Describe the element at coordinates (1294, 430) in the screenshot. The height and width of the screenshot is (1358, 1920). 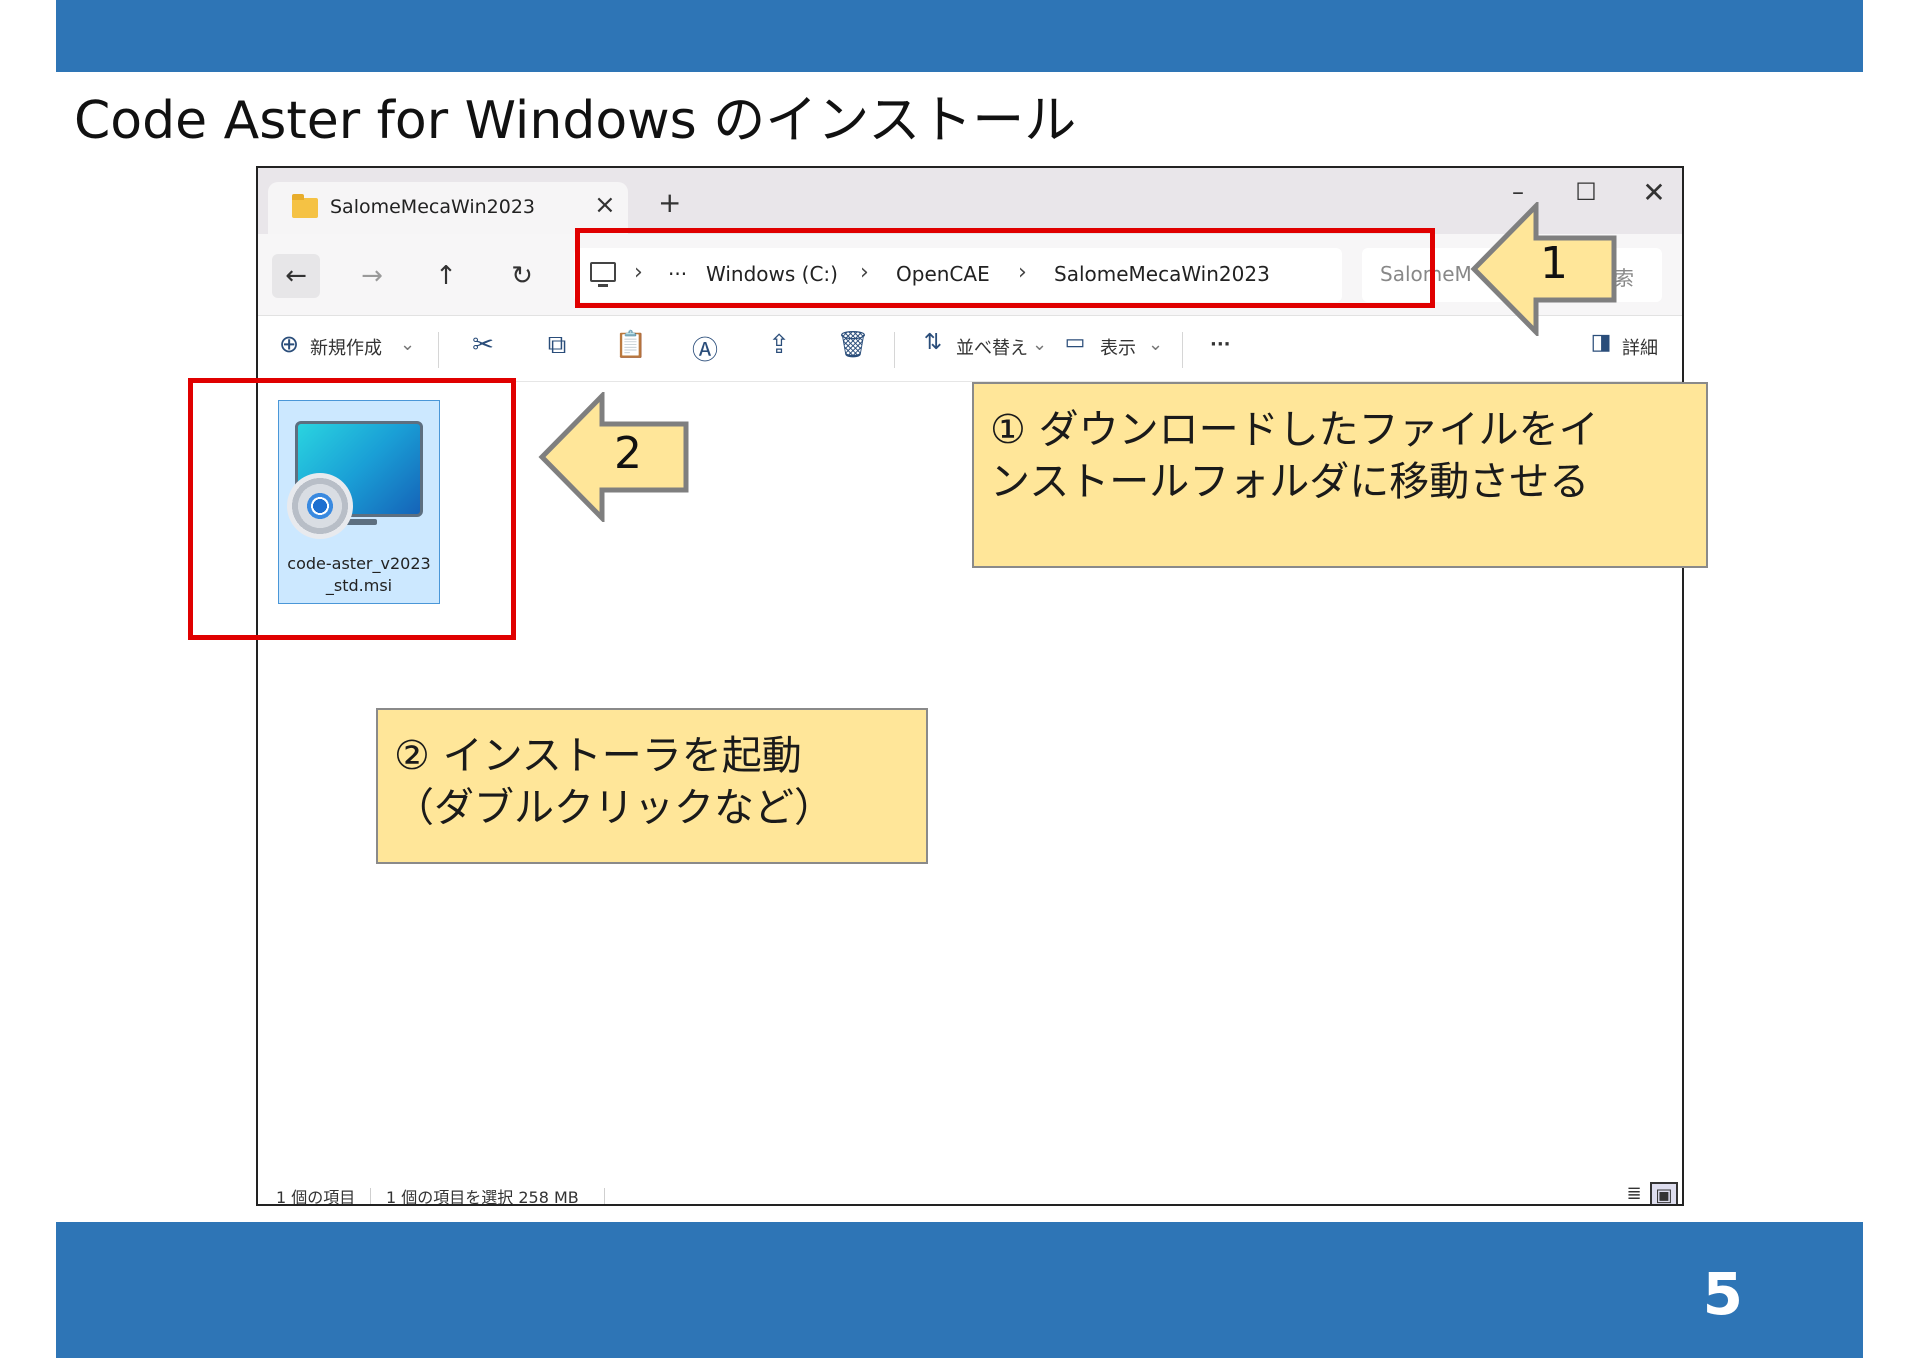
I see `callout-line: ① ダウンロードしたファイルをイ` at that location.